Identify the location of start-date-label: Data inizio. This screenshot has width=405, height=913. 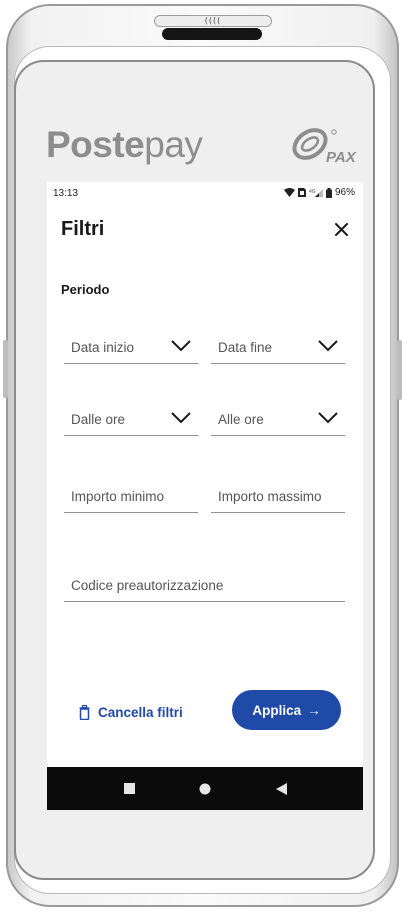
(103, 347).